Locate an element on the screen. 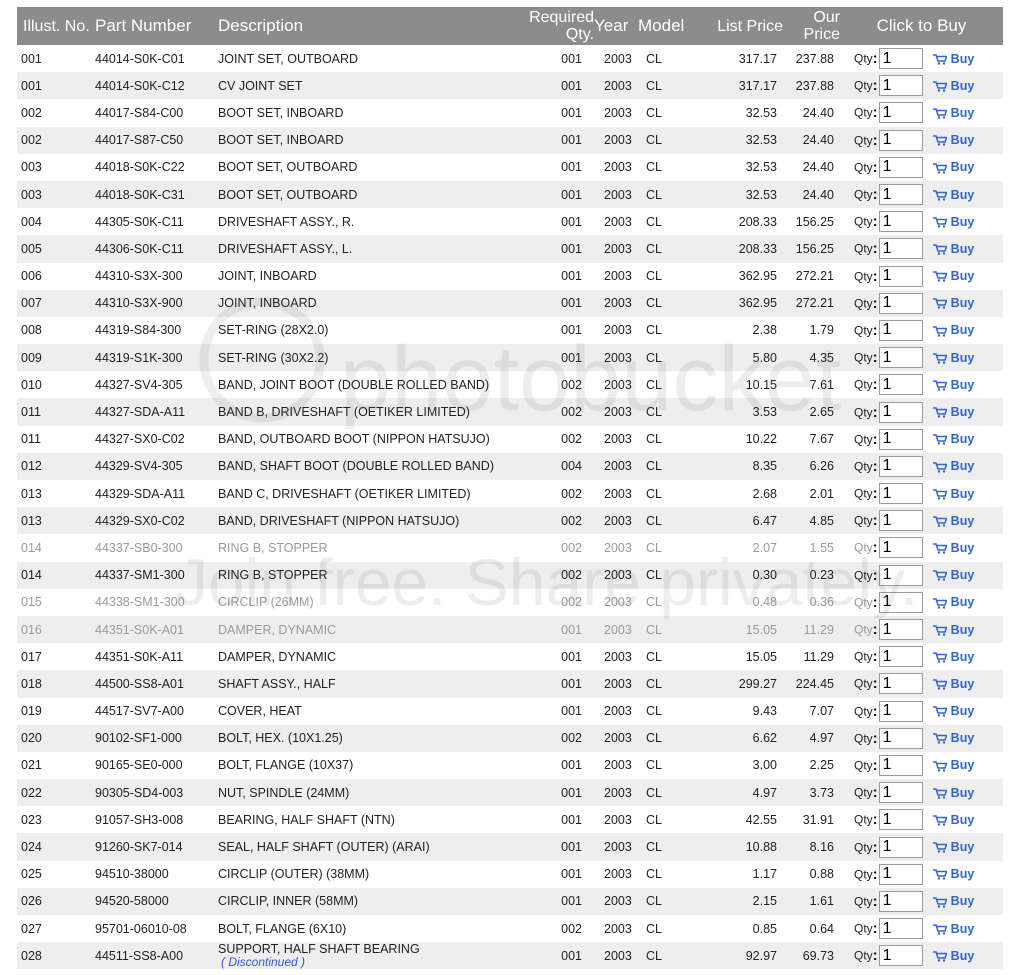  cell-part-number: 95701-06010-08 is located at coordinates (141, 928).